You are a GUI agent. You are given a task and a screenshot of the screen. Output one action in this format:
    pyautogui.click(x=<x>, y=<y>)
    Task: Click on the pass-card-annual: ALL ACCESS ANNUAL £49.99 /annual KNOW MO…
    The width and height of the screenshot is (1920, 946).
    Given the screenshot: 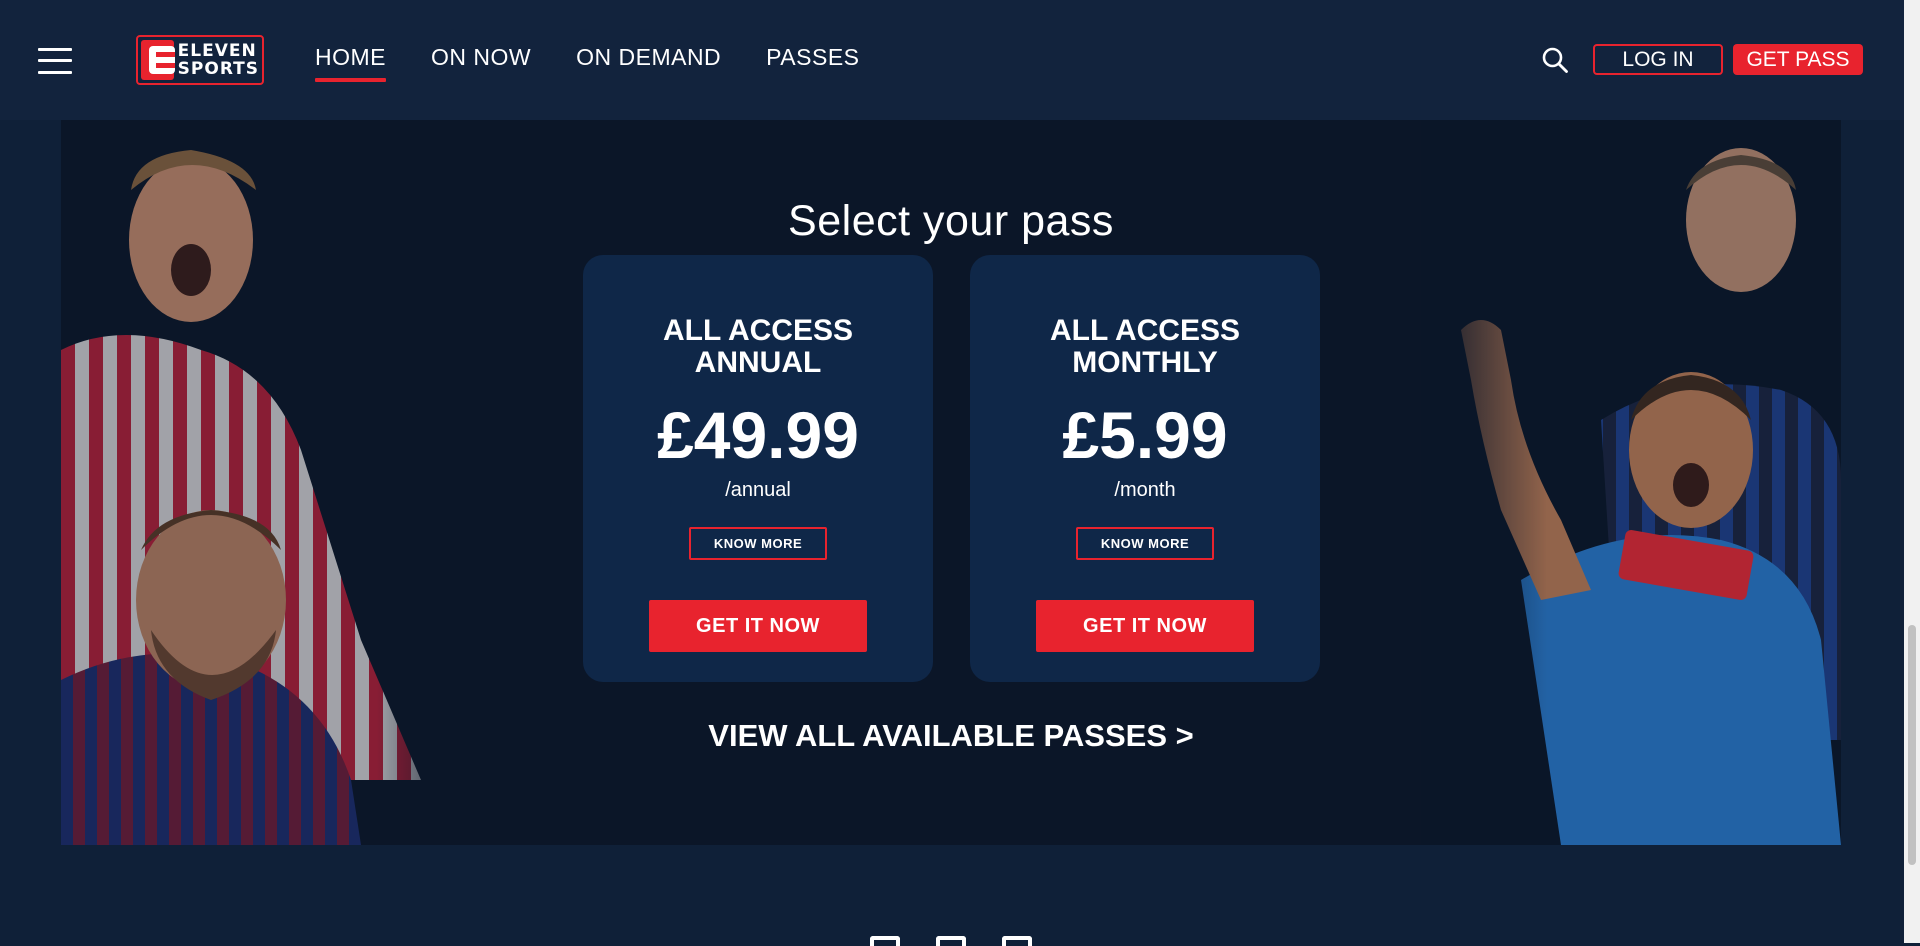 What is the action you would take?
    pyautogui.click(x=758, y=468)
    